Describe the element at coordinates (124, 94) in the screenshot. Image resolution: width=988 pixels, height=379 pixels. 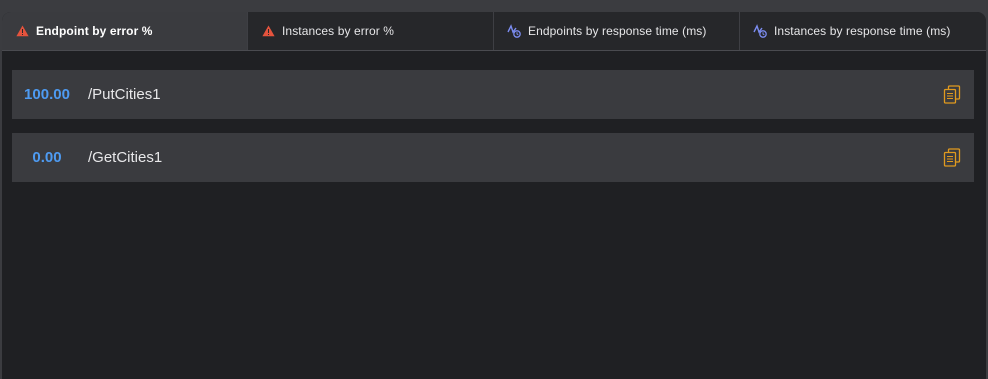
I see `endpoint-name: /PutCities1` at that location.